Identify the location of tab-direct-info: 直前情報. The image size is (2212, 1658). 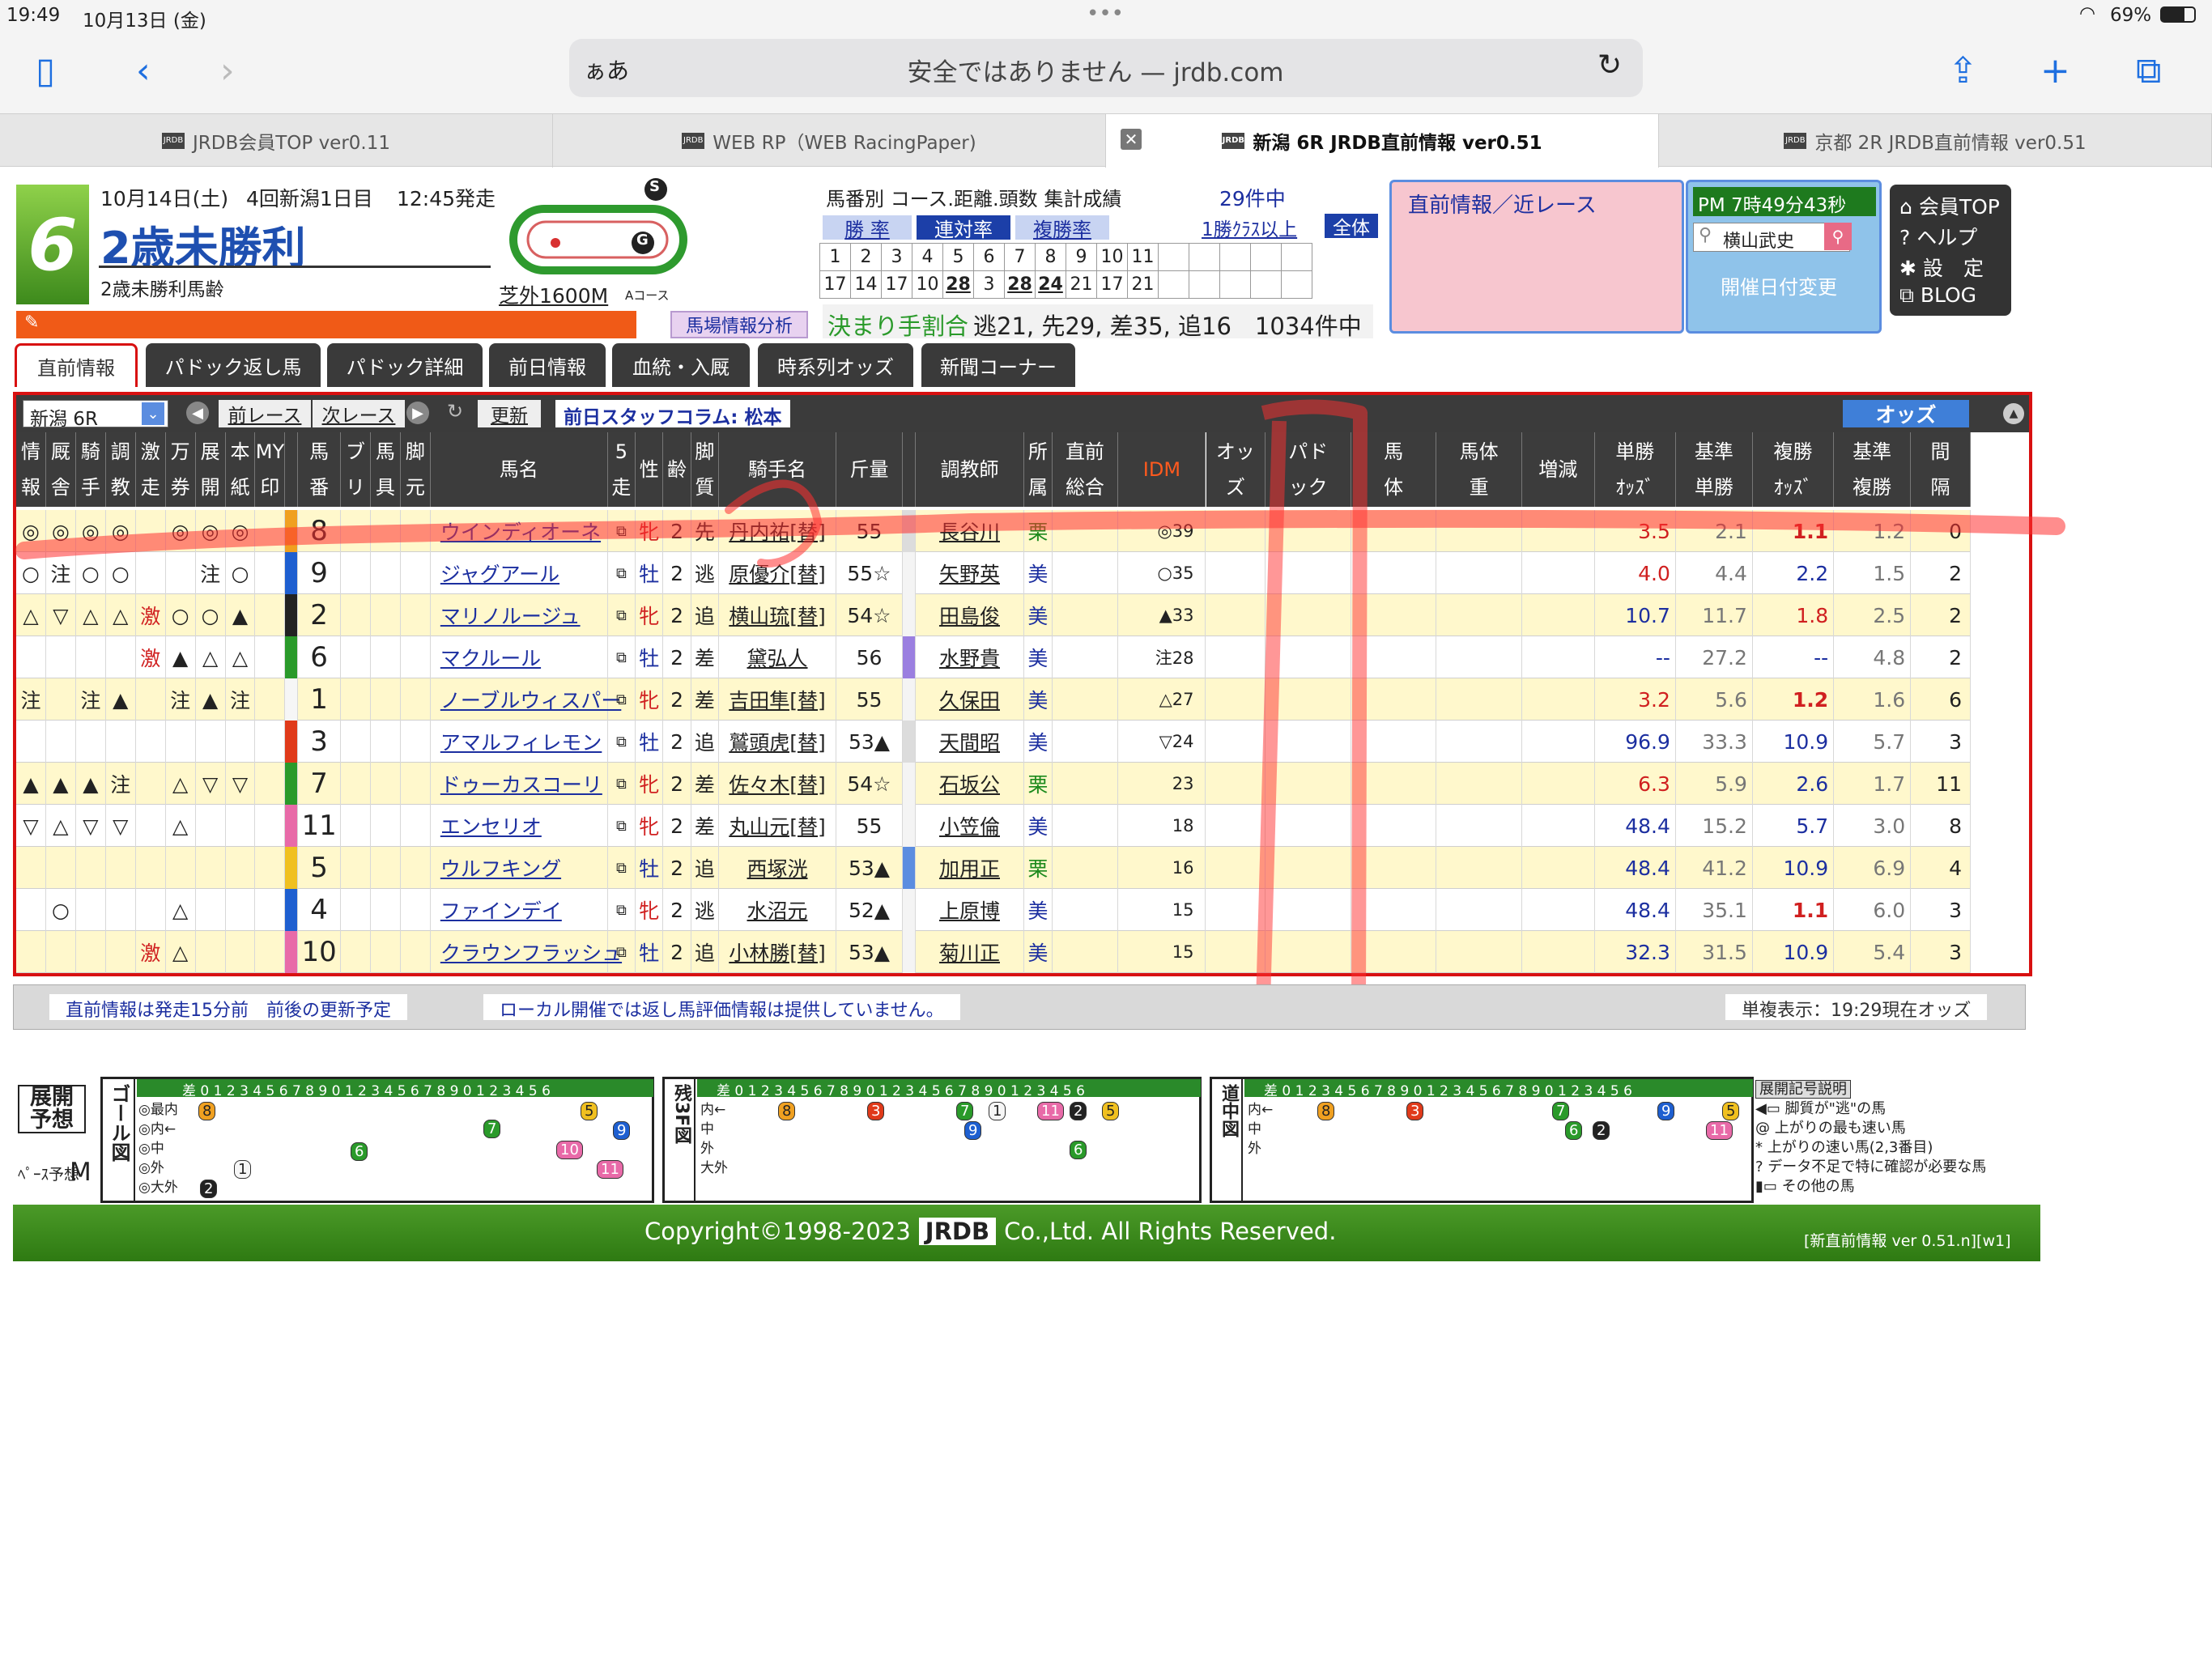
(76, 365).